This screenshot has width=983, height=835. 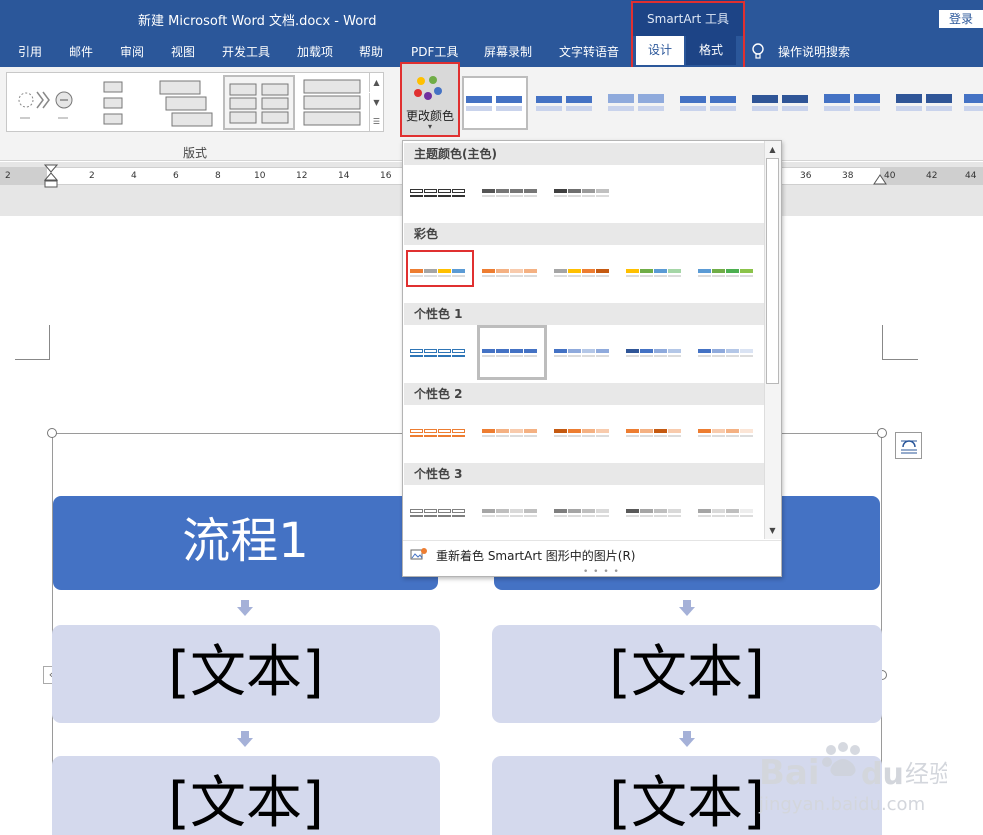 What do you see at coordinates (722, 104) in the screenshot?
I see `smartart-styles-gallery` at bounding box center [722, 104].